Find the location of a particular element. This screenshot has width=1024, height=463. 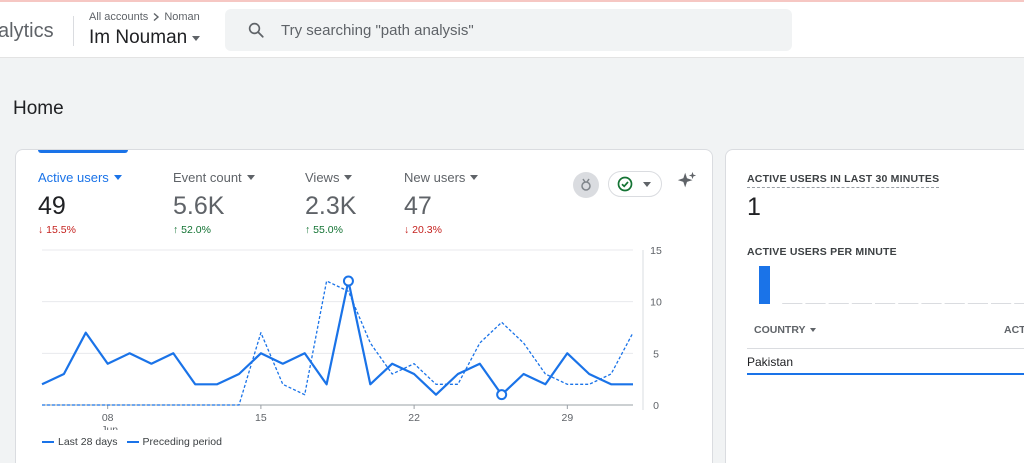

sort-caret-icon is located at coordinates (812, 330).